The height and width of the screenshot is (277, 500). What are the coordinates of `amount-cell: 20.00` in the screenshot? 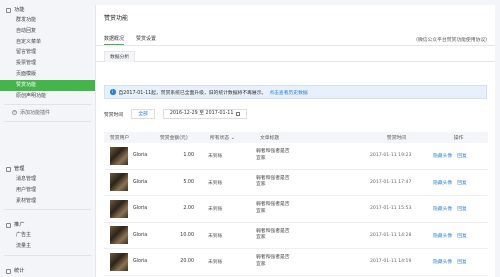 It's located at (187, 262).